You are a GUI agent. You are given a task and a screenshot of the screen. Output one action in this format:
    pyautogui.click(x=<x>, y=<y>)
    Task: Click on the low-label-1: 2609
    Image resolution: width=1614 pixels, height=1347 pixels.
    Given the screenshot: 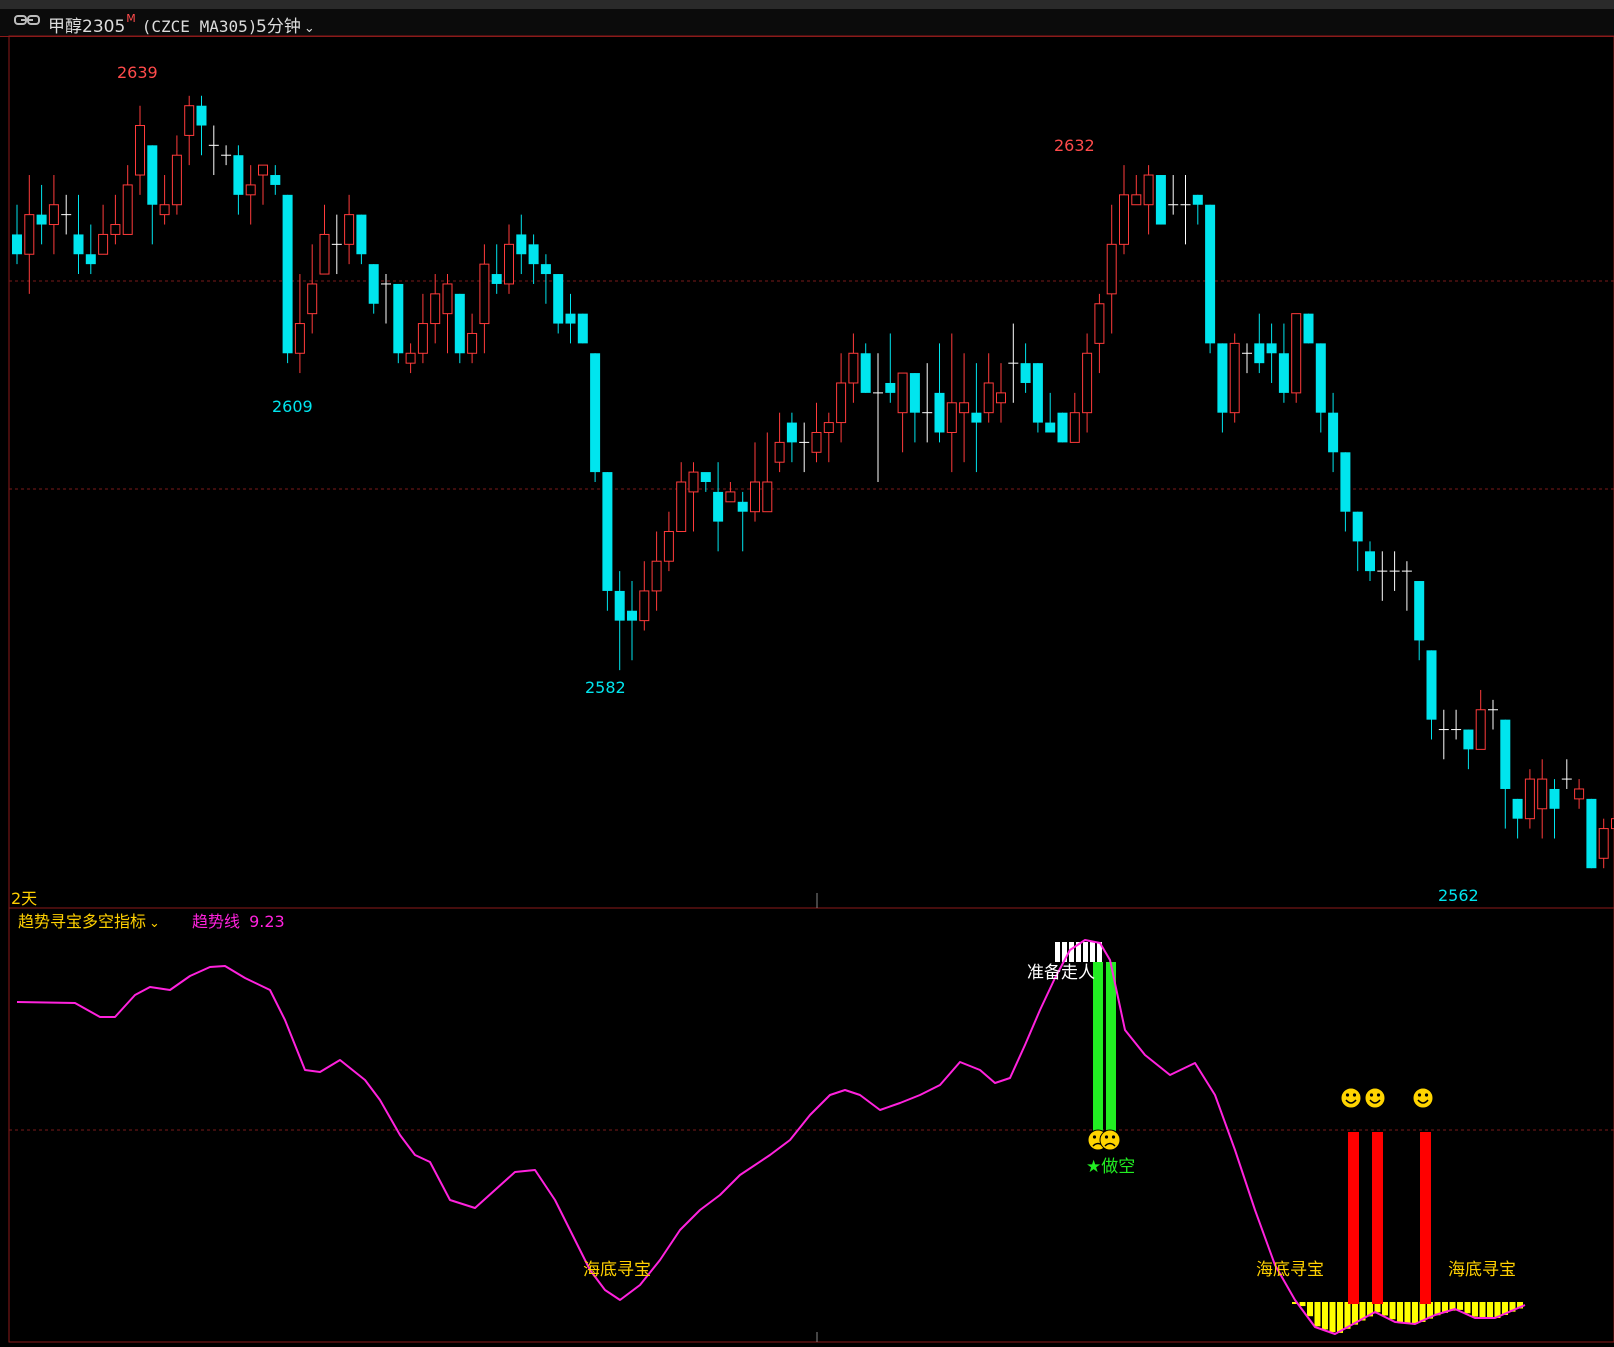 What is the action you would take?
    pyautogui.click(x=292, y=406)
    